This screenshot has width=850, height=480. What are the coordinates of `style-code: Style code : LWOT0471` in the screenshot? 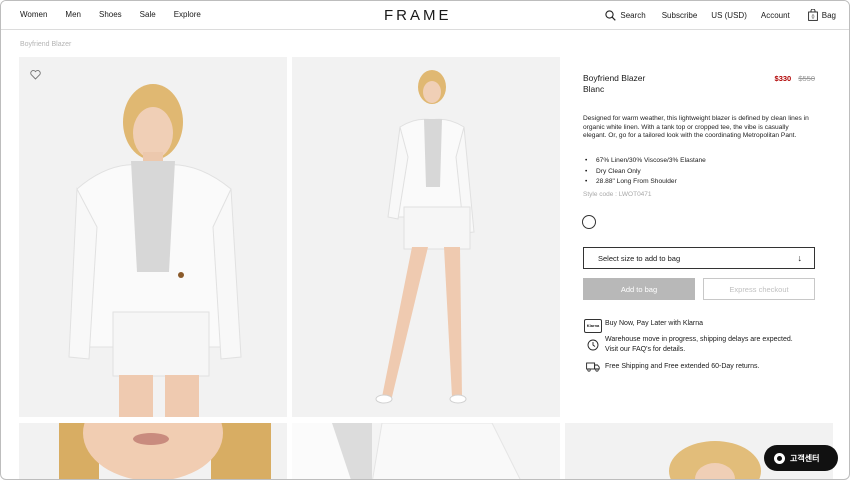 It's located at (617, 194).